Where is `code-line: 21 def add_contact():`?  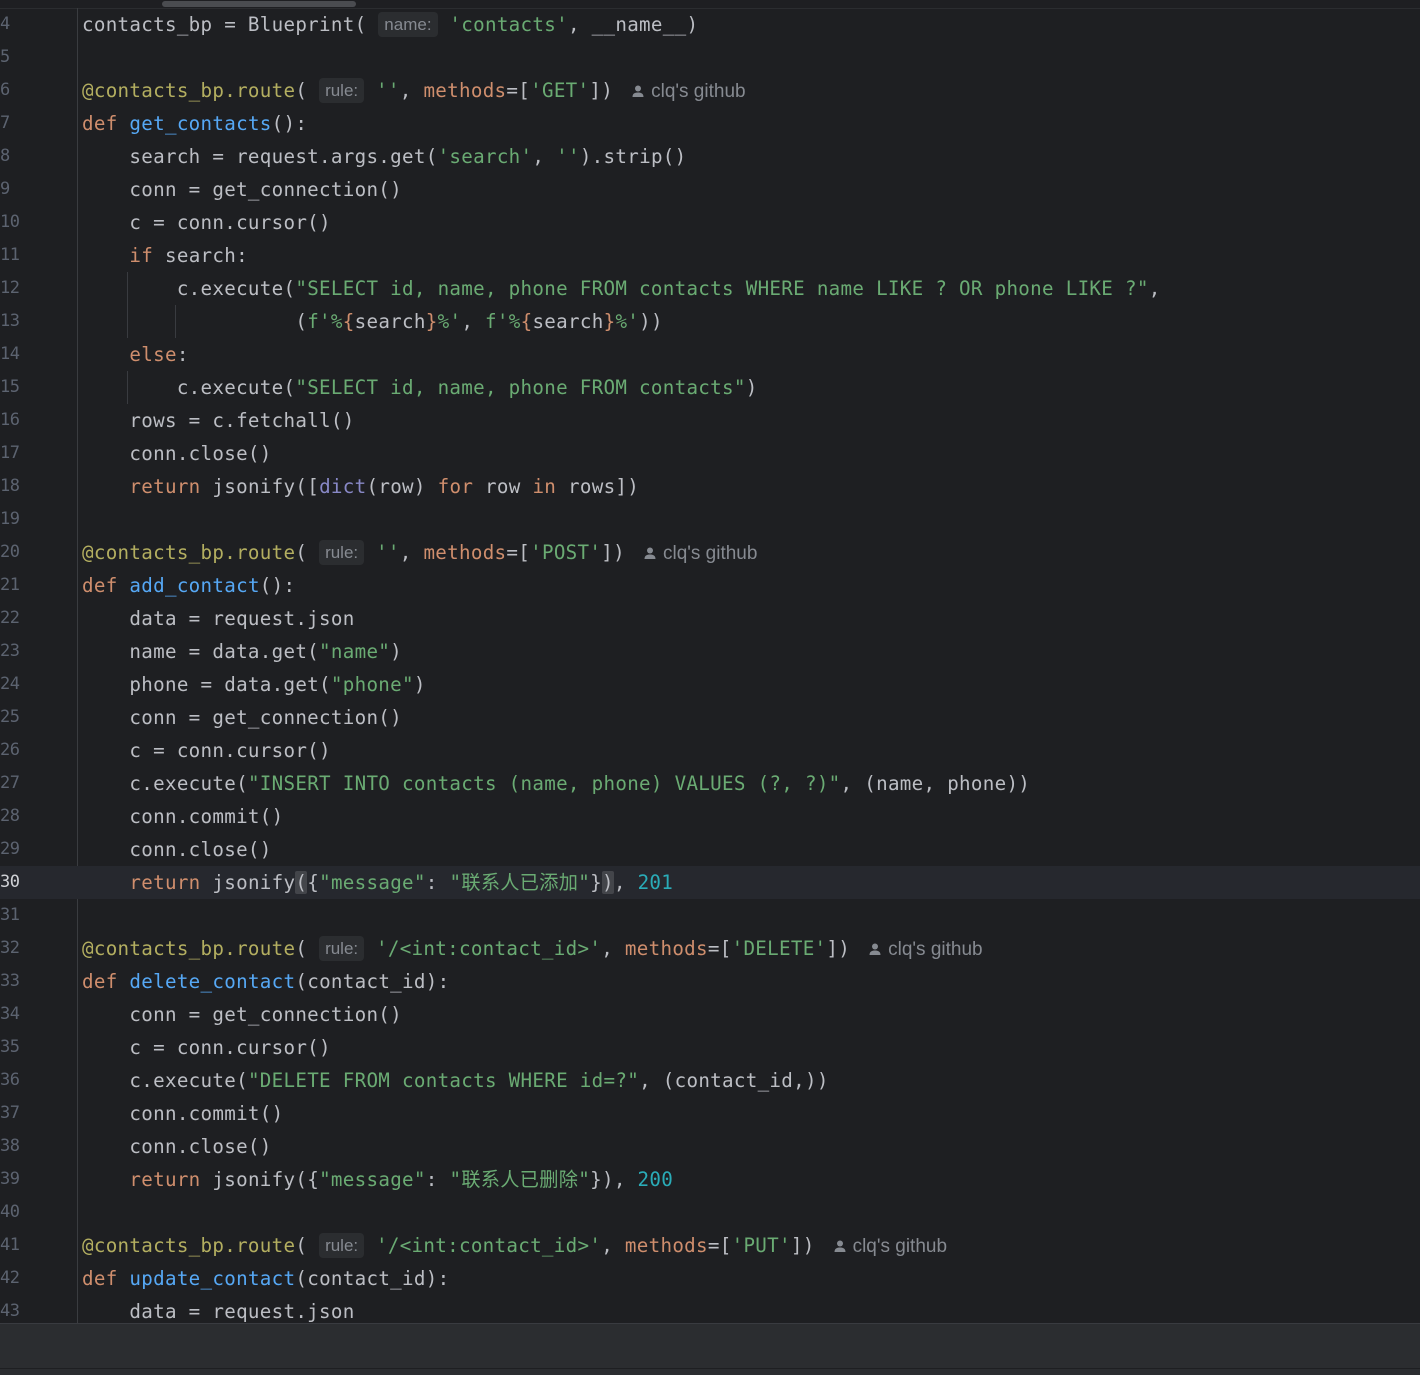 code-line: 21 def add_contact(): is located at coordinates (710, 585).